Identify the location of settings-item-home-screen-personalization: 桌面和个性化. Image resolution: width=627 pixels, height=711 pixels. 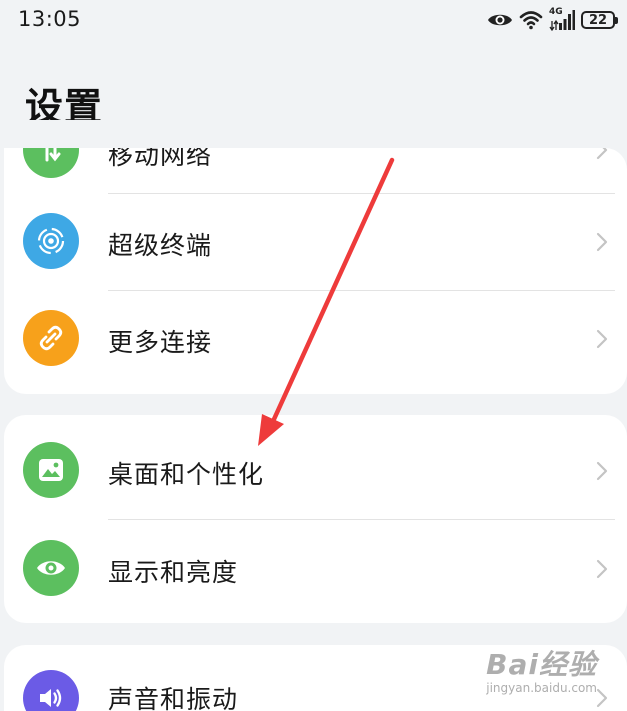
(315, 470).